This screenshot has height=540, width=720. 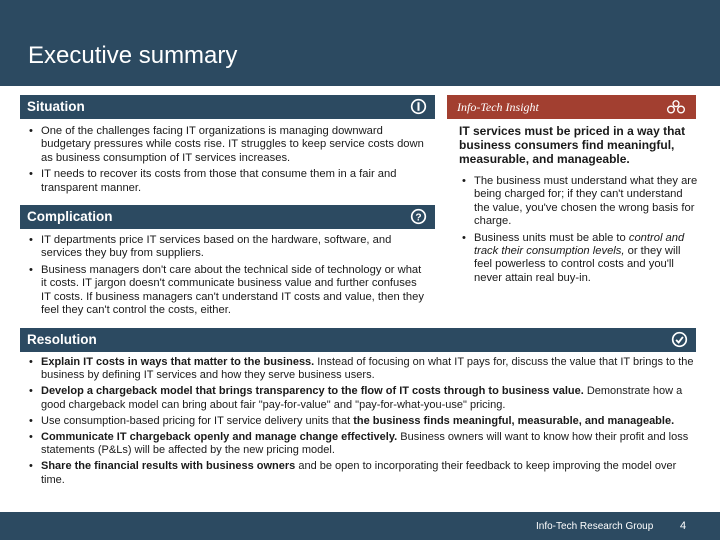 What do you see at coordinates (679, 339) in the screenshot?
I see `check-circle-icon` at bounding box center [679, 339].